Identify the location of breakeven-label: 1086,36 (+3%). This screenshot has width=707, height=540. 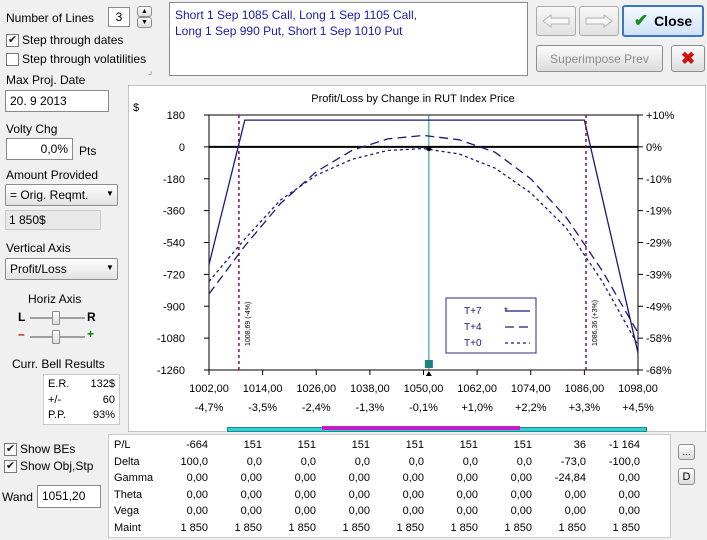
(595, 323).